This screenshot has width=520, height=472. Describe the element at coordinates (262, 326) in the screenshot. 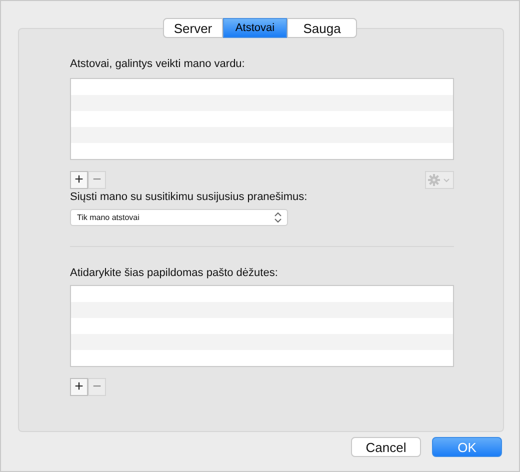

I see `mailboxes-list` at that location.